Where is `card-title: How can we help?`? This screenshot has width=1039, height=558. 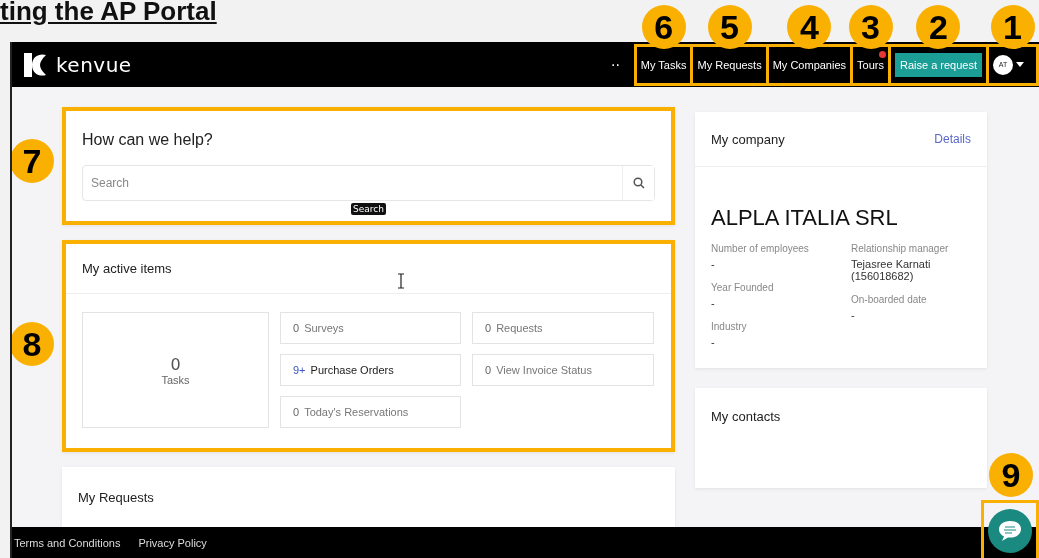 card-title: How can we help? is located at coordinates (148, 140).